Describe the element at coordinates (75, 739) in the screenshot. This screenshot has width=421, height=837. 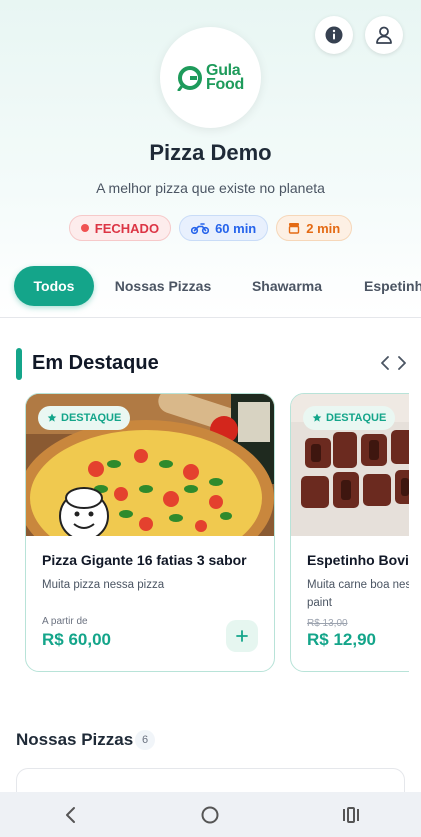
I see `category-section-title: Nossas Pizzas` at that location.